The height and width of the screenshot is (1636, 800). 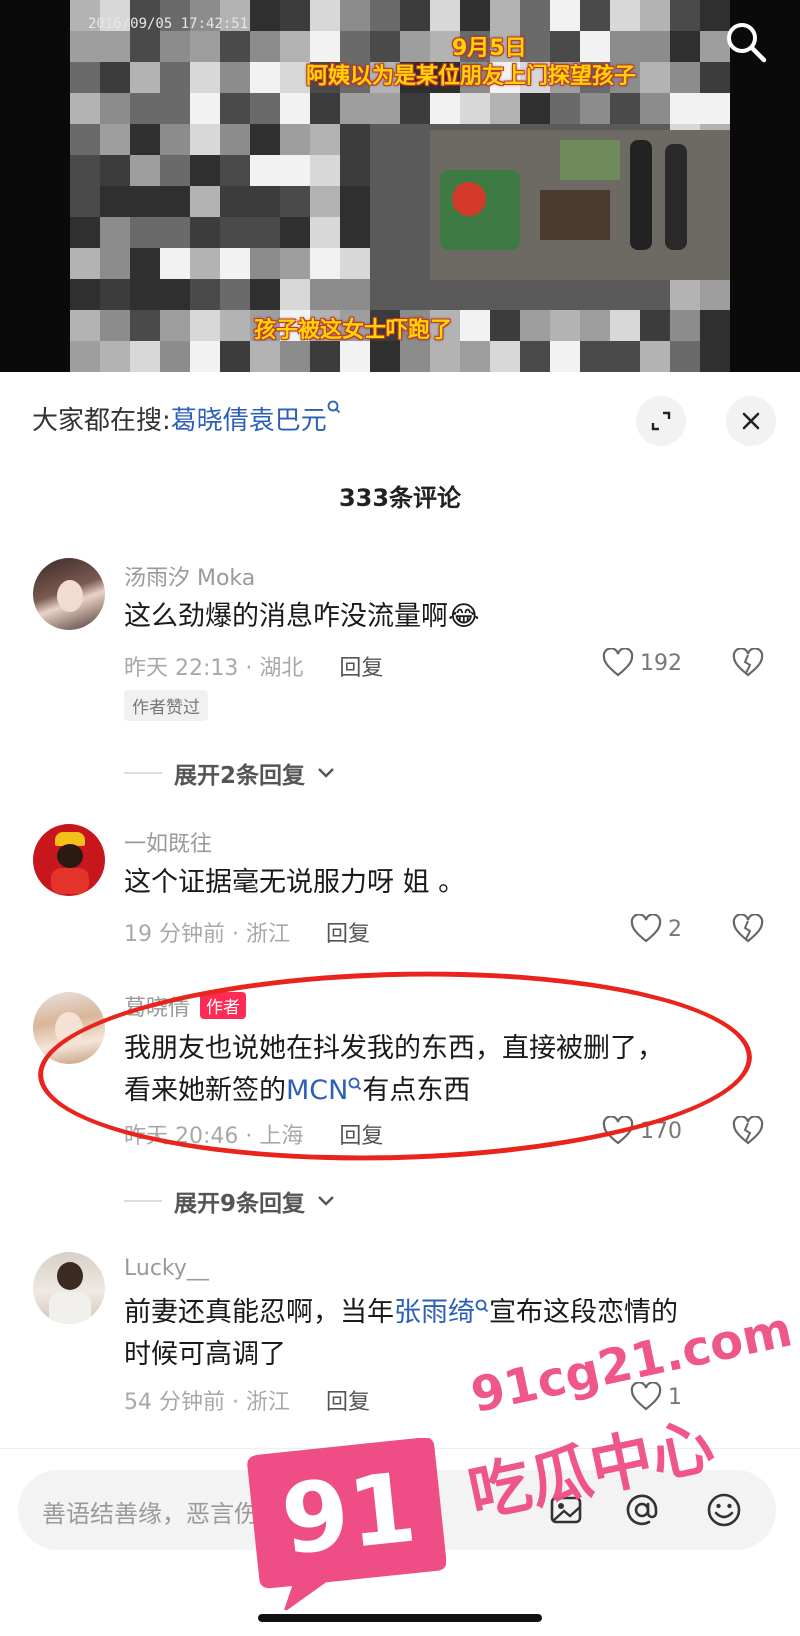 I want to click on expand-replies-button: 展开2条回复, so click(x=229, y=773).